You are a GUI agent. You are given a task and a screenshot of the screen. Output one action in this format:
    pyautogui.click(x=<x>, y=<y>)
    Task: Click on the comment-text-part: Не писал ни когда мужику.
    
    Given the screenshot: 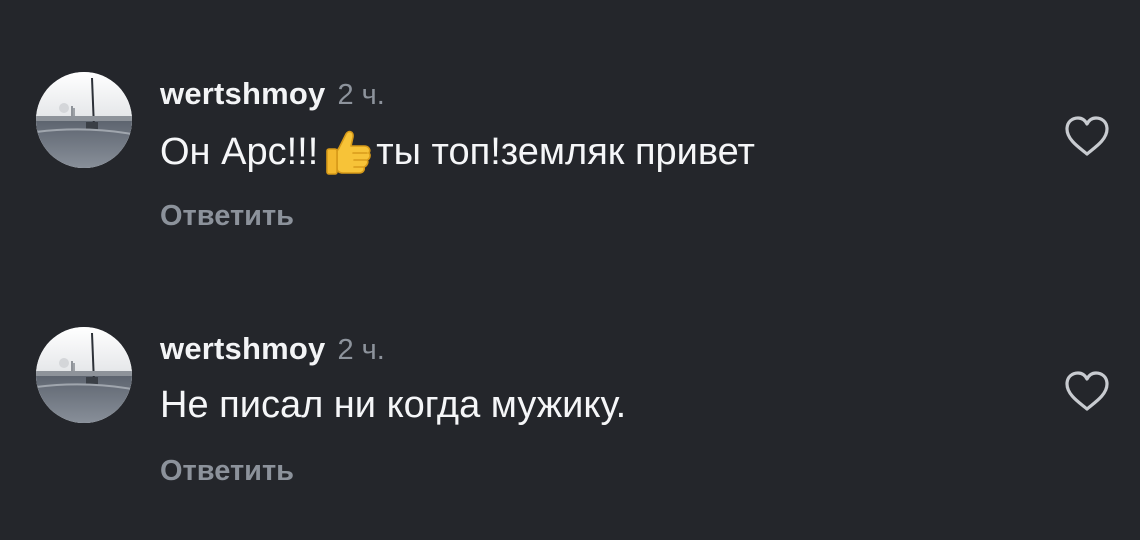 What is the action you would take?
    pyautogui.click(x=393, y=405)
    